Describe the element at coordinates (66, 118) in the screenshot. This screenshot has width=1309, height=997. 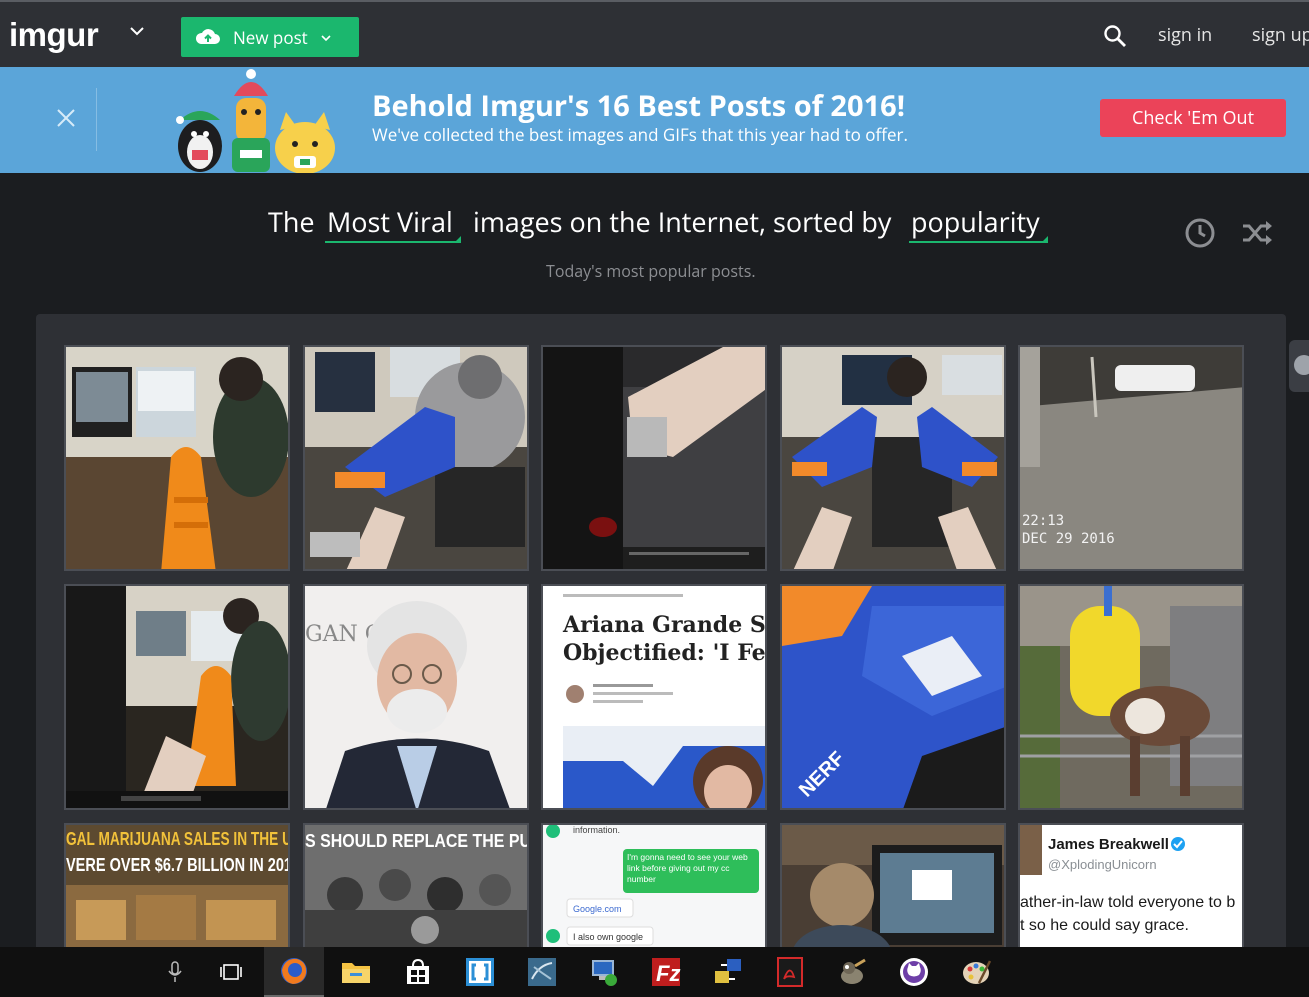
I see `close-icon` at that location.